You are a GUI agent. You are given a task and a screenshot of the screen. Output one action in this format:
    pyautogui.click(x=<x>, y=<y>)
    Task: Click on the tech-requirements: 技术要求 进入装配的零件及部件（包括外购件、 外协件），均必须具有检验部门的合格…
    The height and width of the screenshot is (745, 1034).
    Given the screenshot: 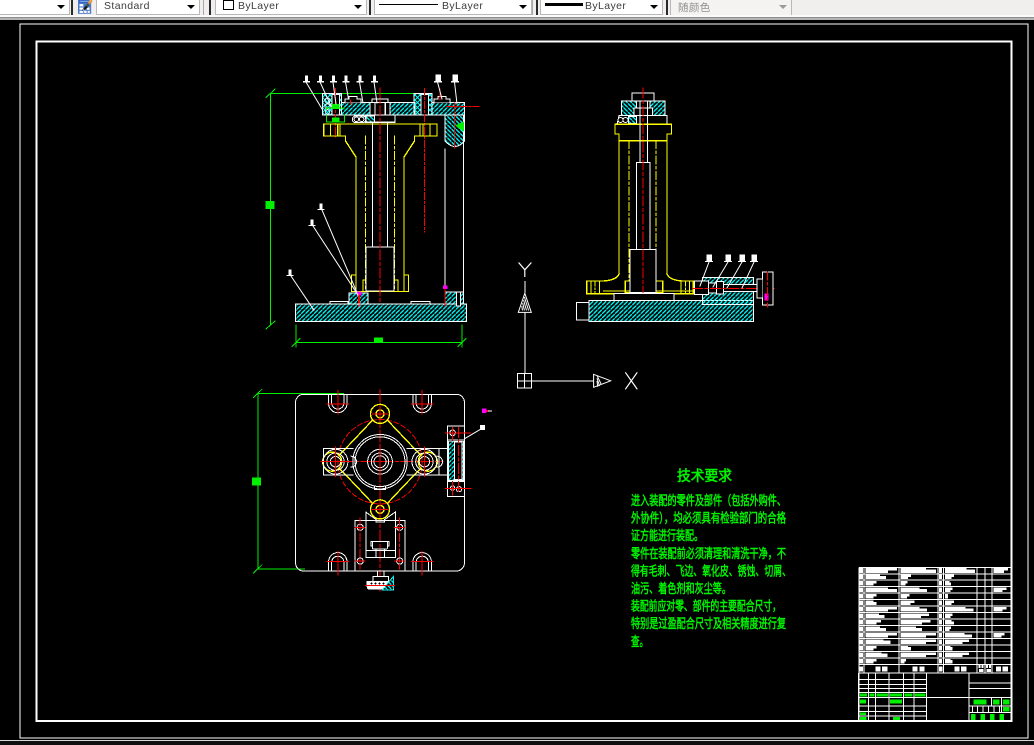 What is the action you would take?
    pyautogui.click(x=710, y=558)
    